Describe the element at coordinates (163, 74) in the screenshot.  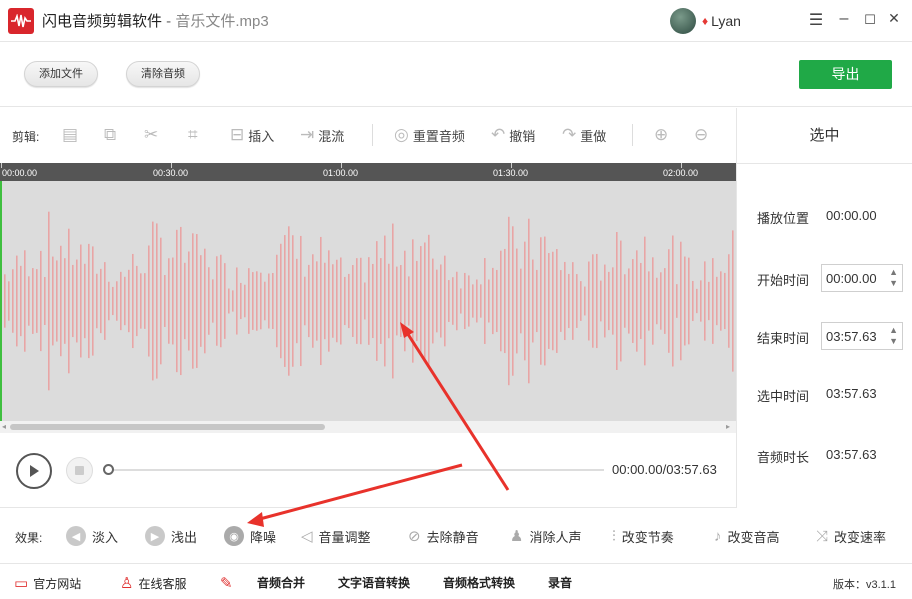
I see `clear-audio-button: 清除音频` at that location.